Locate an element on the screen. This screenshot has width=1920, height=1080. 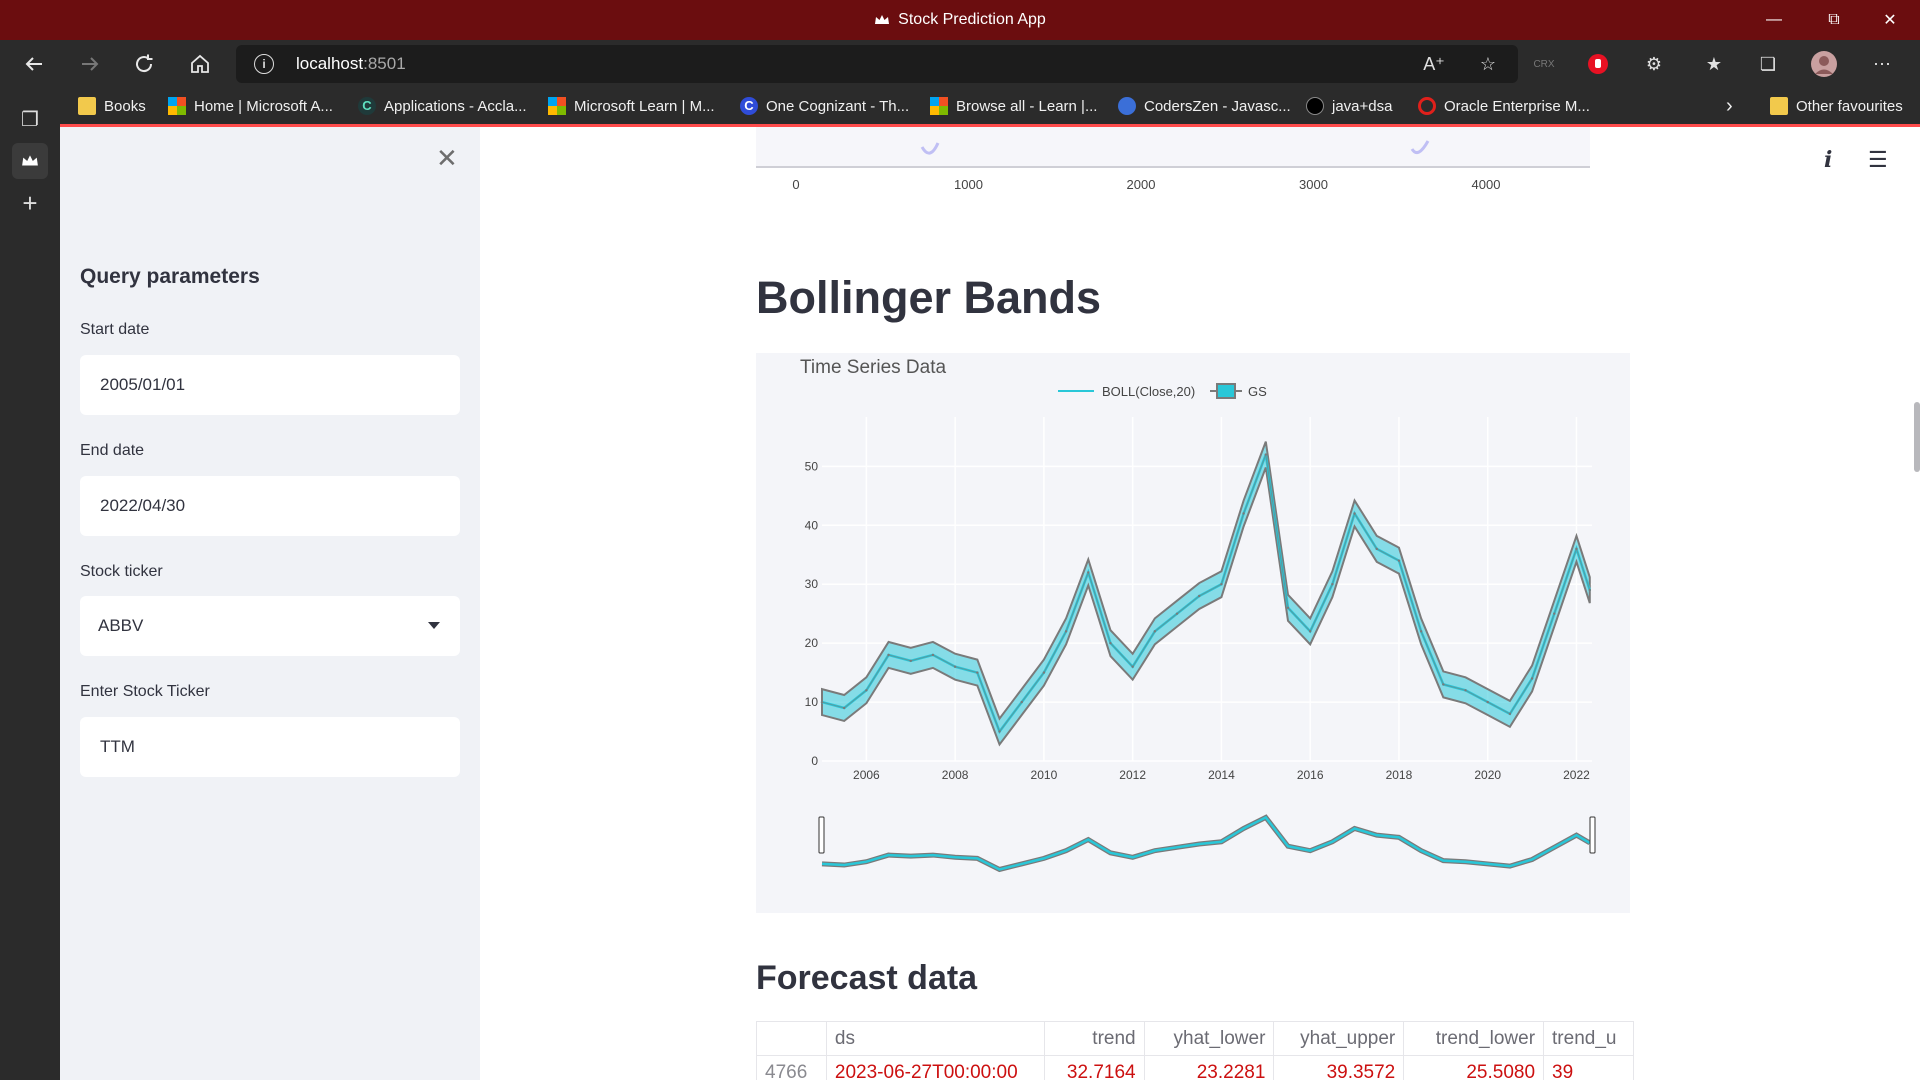
favourites-icon: ★ is located at coordinates (1714, 64).